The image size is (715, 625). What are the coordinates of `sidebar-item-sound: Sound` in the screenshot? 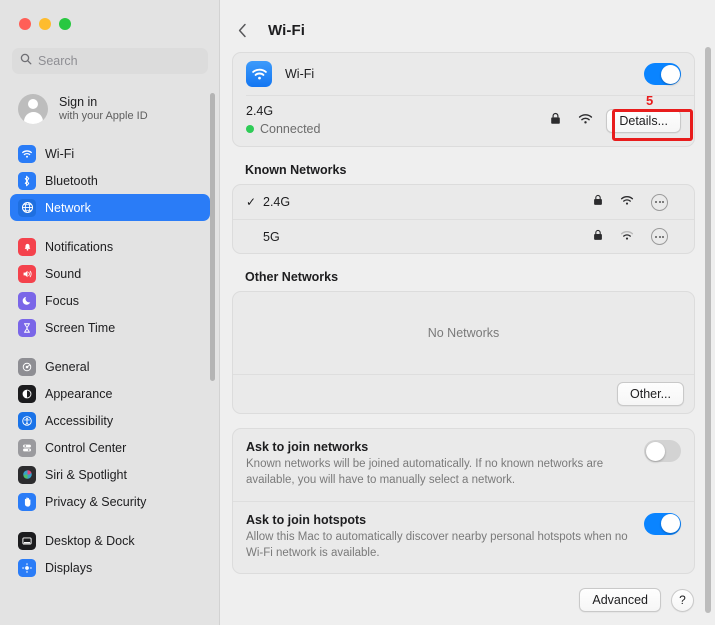 It's located at (110, 273).